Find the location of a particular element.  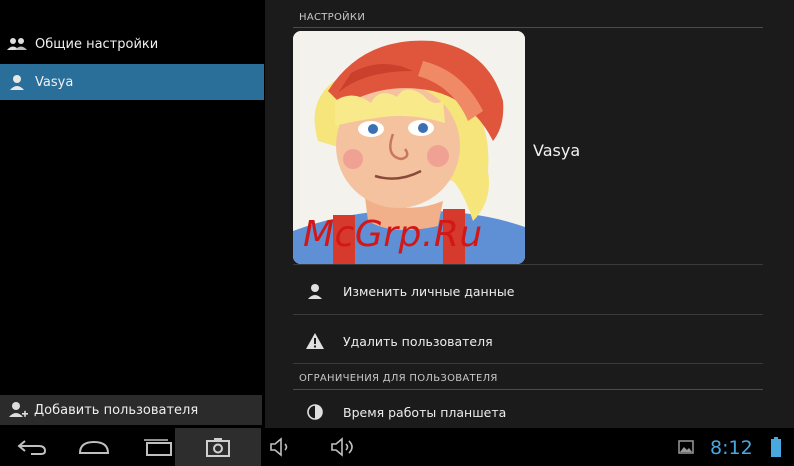

screenshot-button is located at coordinates (218, 447).